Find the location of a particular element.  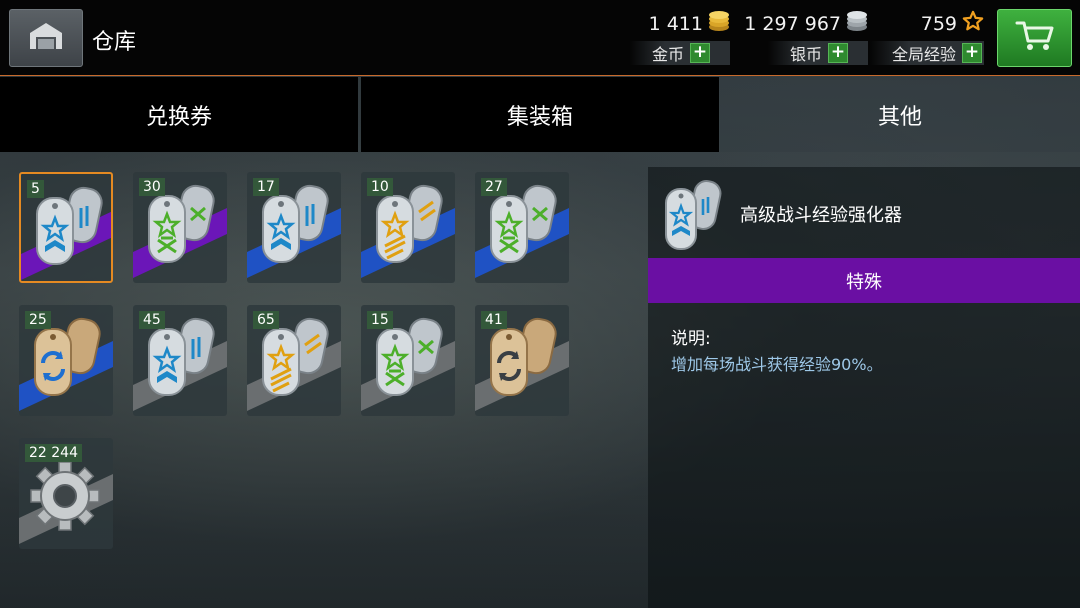

item-count: 17 is located at coordinates (266, 187).